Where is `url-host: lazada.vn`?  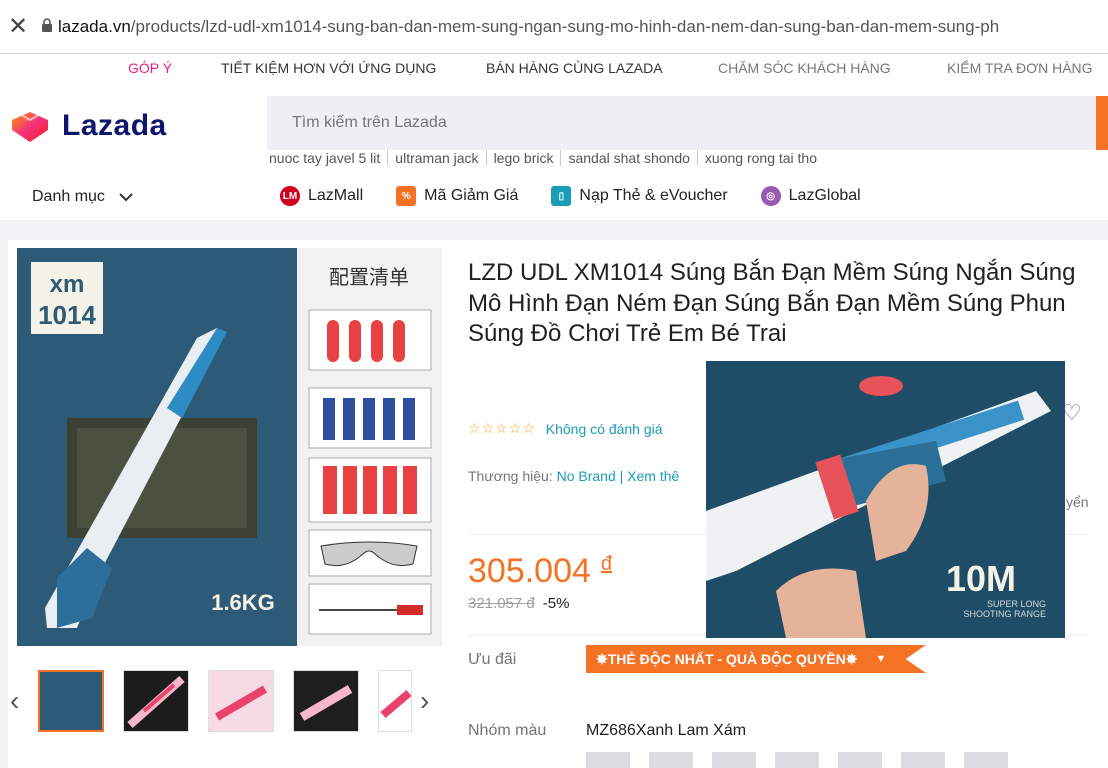 url-host: lazada.vn is located at coordinates (94, 26).